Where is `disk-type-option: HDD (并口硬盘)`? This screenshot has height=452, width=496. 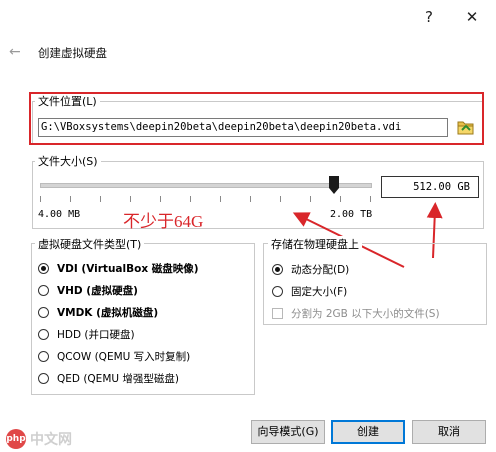
disk-type-option: HDD (并口硬盘) is located at coordinates (86, 334).